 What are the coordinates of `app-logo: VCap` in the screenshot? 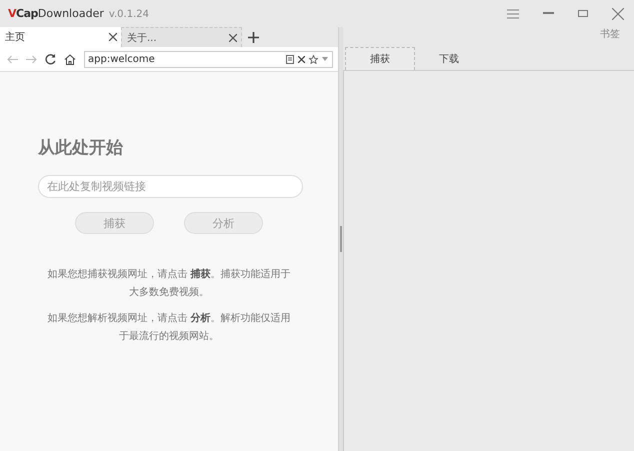 It's located at (23, 13).